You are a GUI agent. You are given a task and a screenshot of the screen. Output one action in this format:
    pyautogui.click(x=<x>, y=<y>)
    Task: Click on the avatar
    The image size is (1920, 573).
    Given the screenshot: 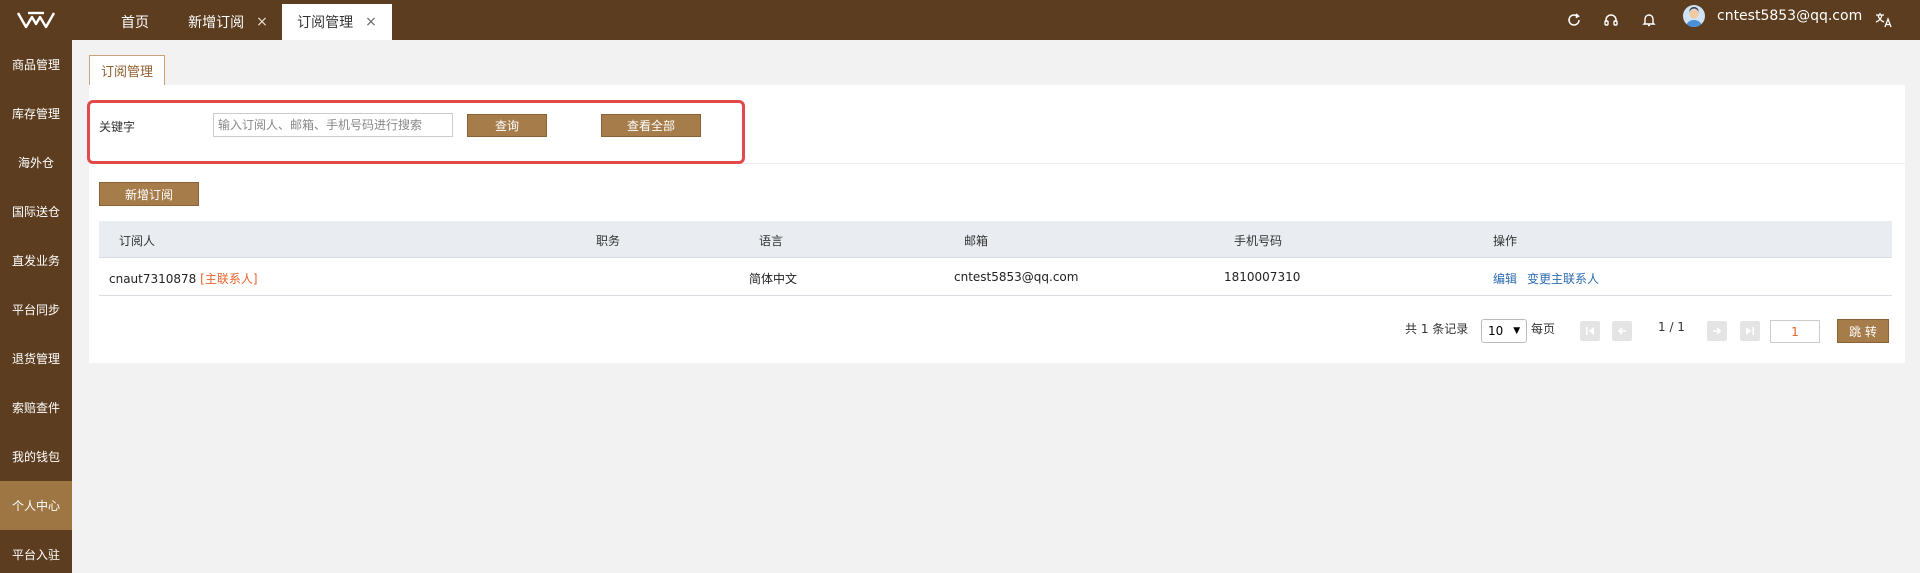 What is the action you would take?
    pyautogui.click(x=1694, y=16)
    